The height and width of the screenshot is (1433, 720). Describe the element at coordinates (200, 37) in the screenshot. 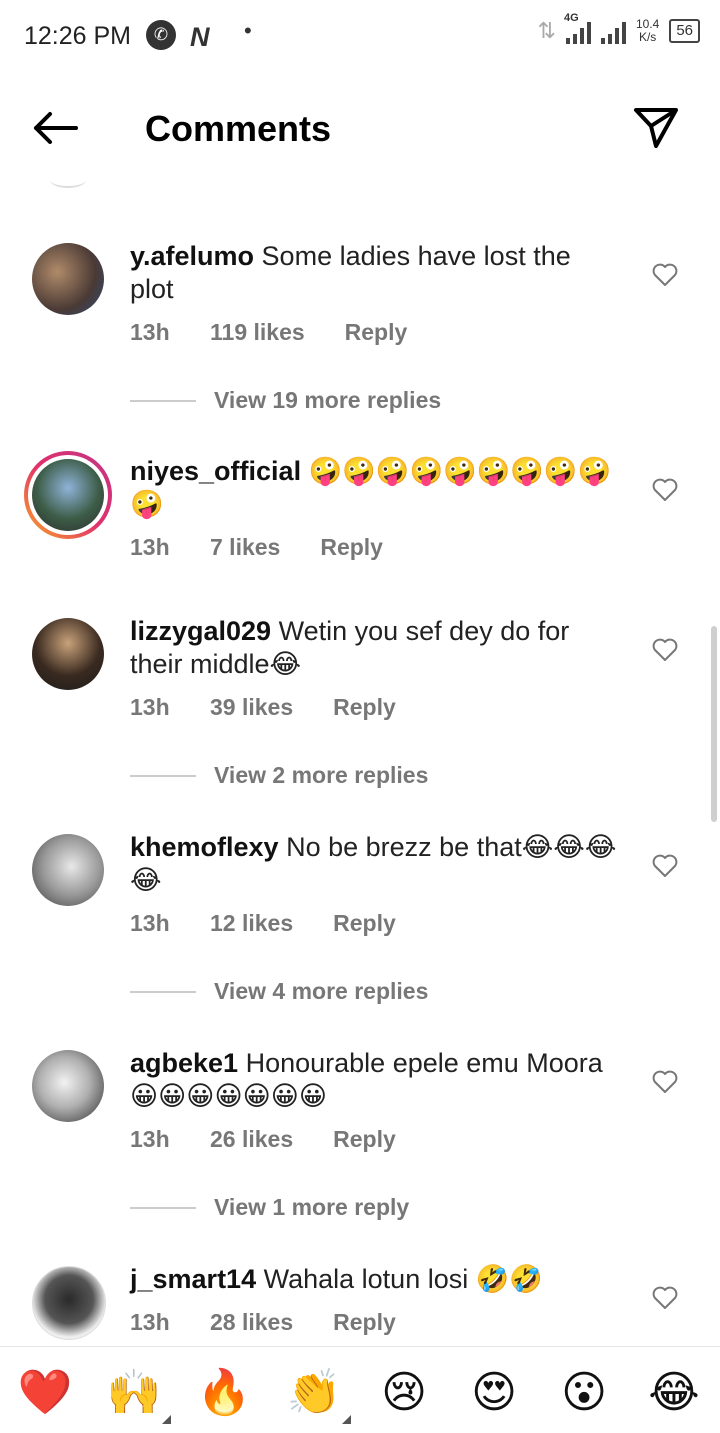

I see `notification-n-icon: N` at that location.